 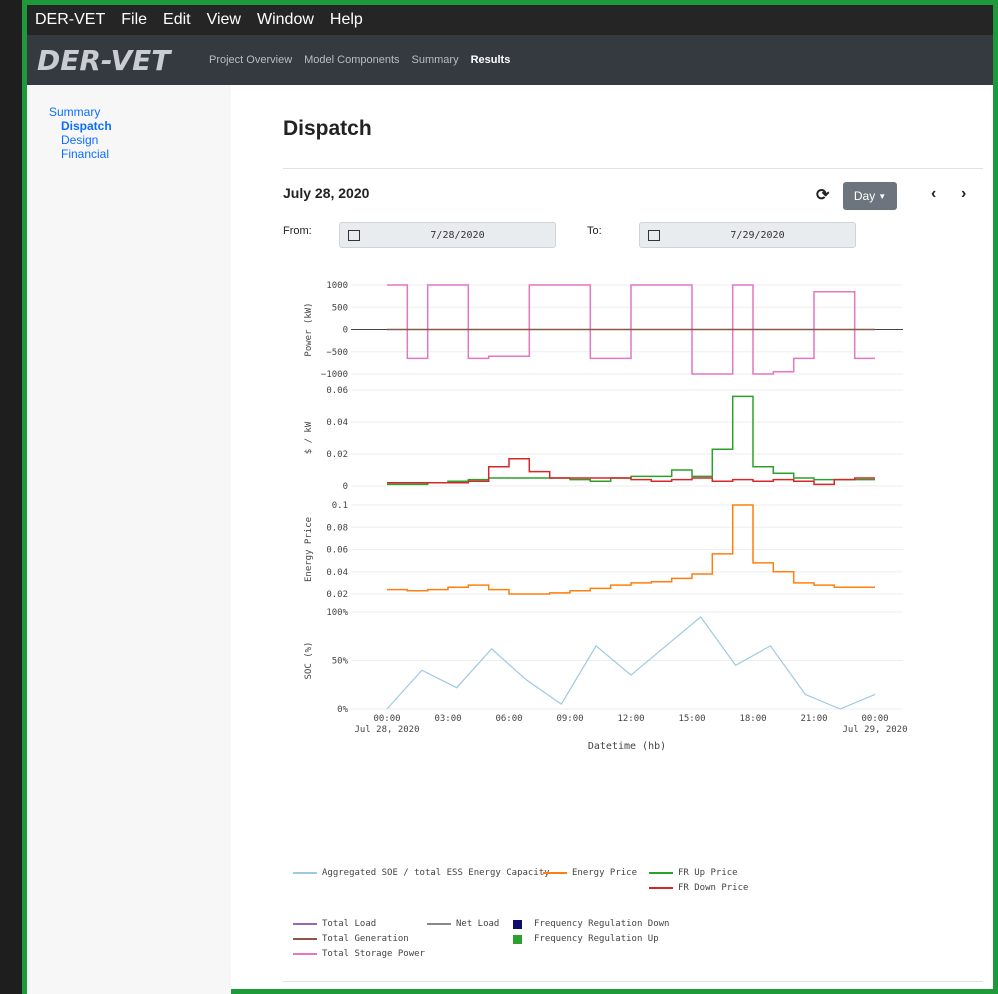 I want to click on legend-label: FR Down Price, so click(x=713, y=888).